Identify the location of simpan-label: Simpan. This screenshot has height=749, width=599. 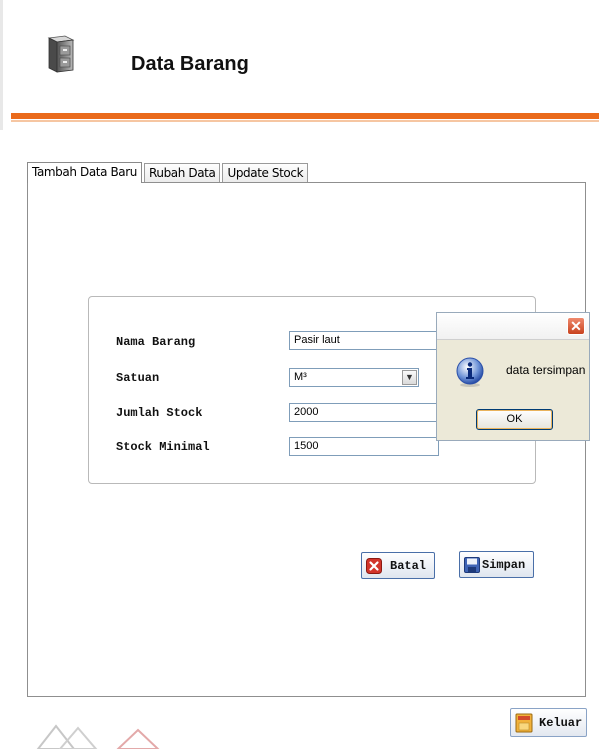
(504, 564).